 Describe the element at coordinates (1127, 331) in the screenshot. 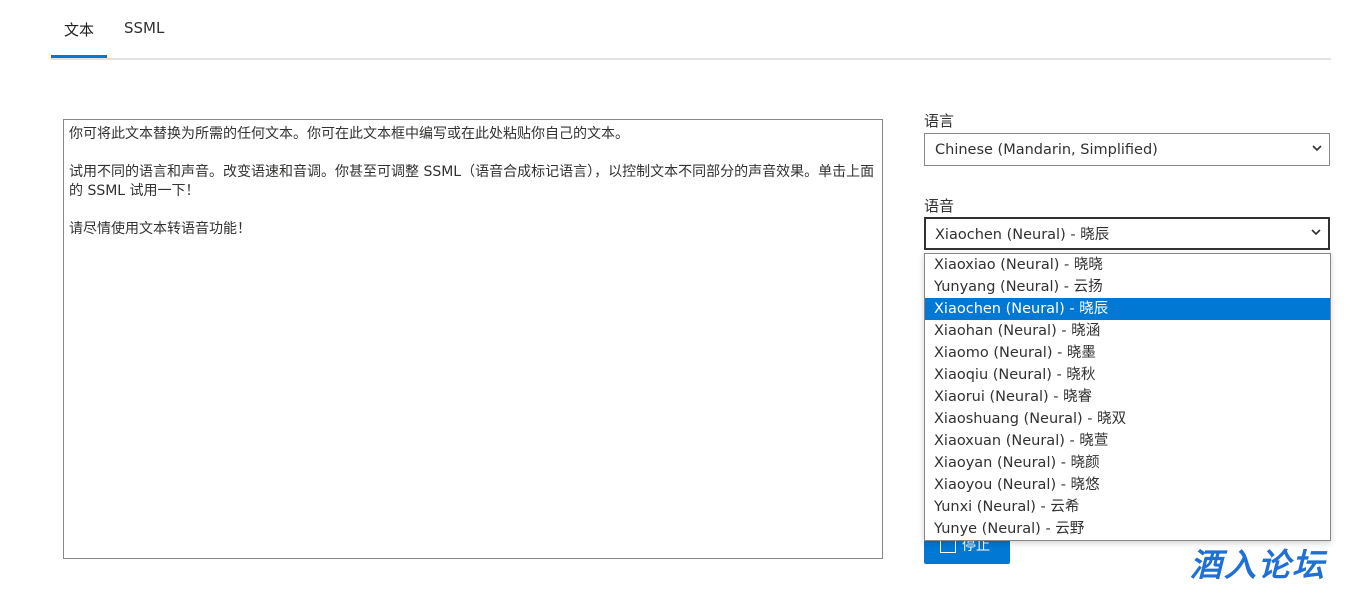

I see `voice-option: Xiaohan (Neural) - 晓涵` at that location.